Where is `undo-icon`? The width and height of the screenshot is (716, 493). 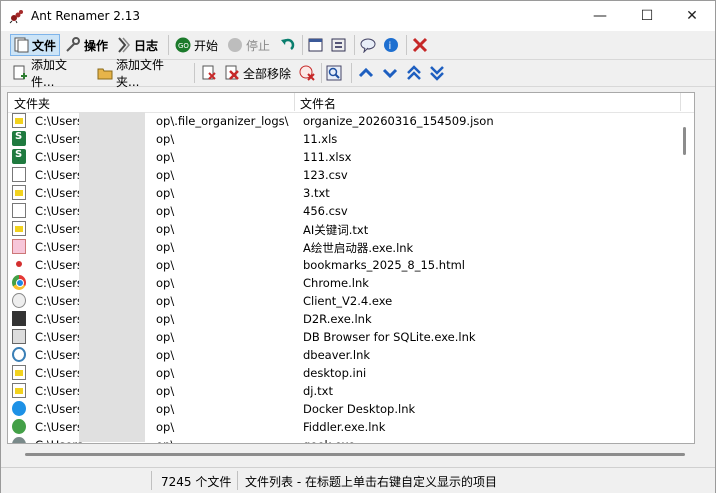 undo-icon is located at coordinates (287, 45).